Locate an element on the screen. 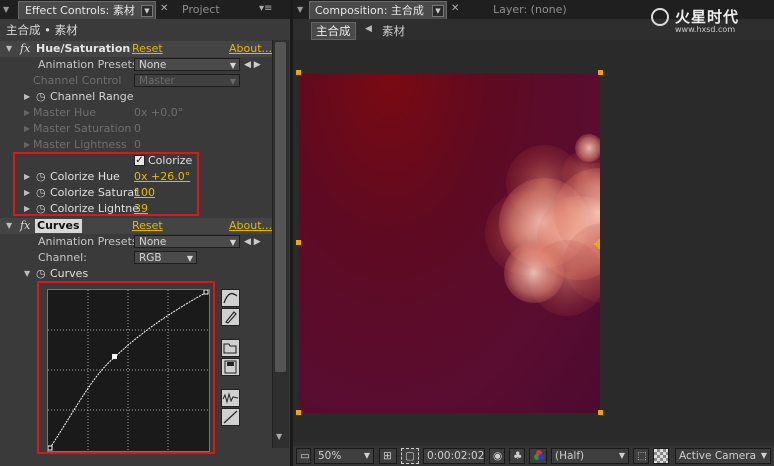 The height and width of the screenshot is (466, 774). watermark-logo: 火星时代 www.hxsd.com is located at coordinates (711, 21).